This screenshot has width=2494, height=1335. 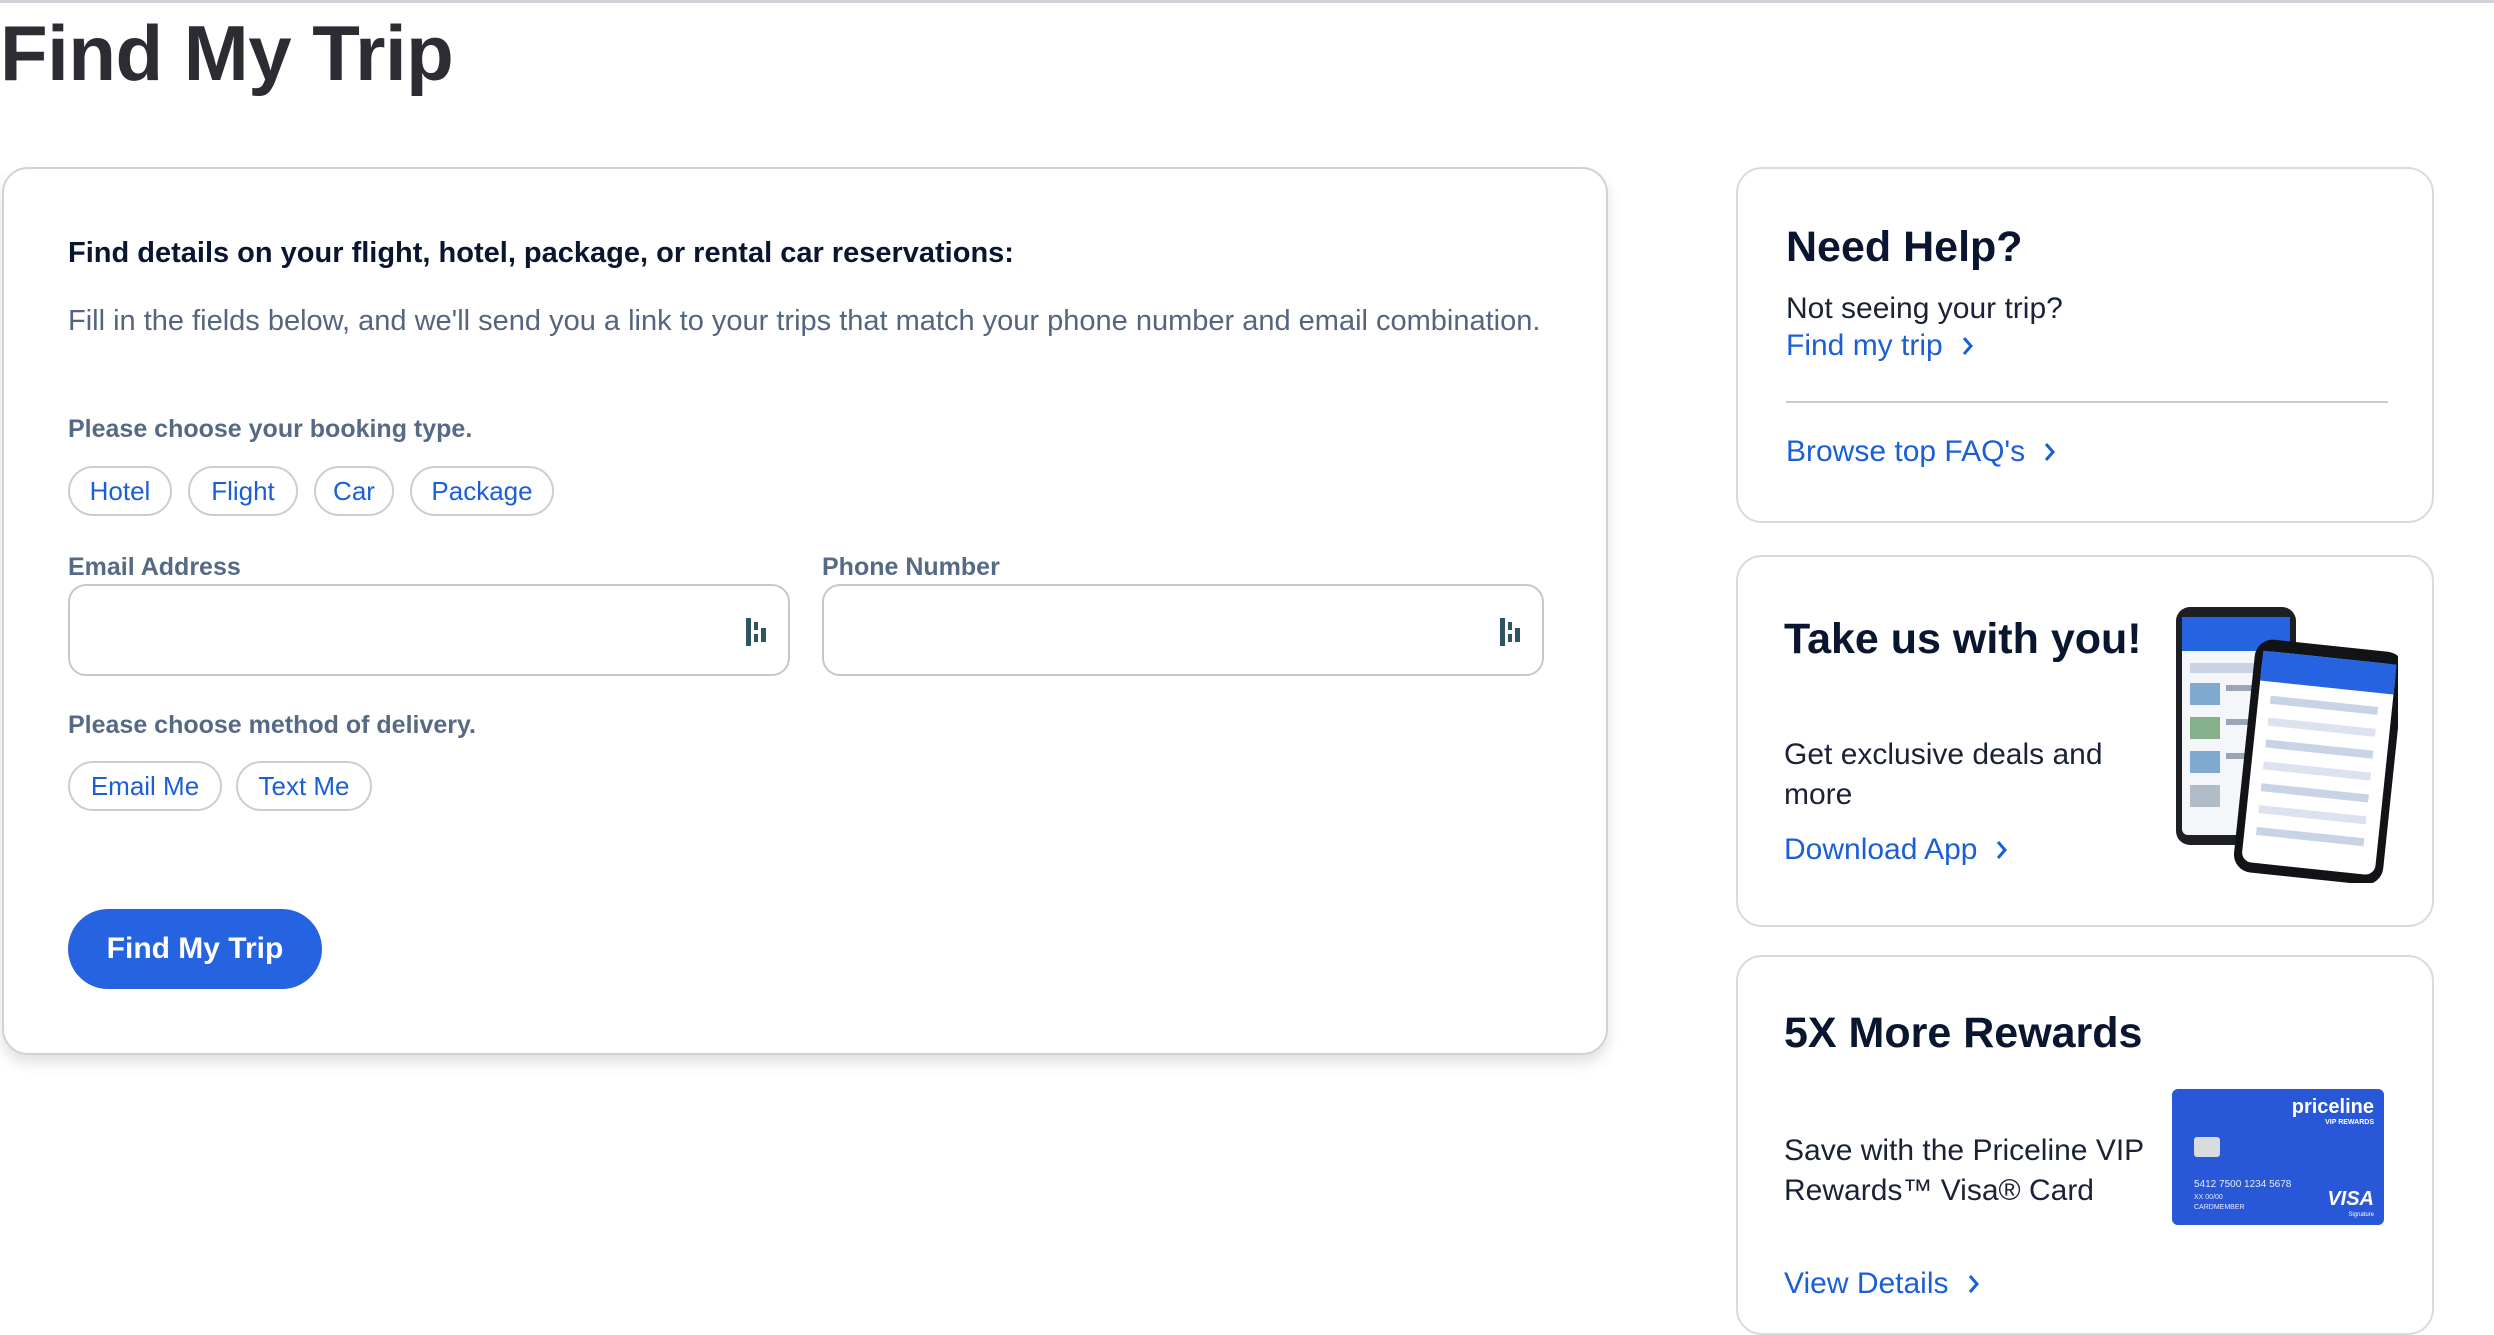 I want to click on card-exp-text: XX 00/00, so click(x=2208, y=1197).